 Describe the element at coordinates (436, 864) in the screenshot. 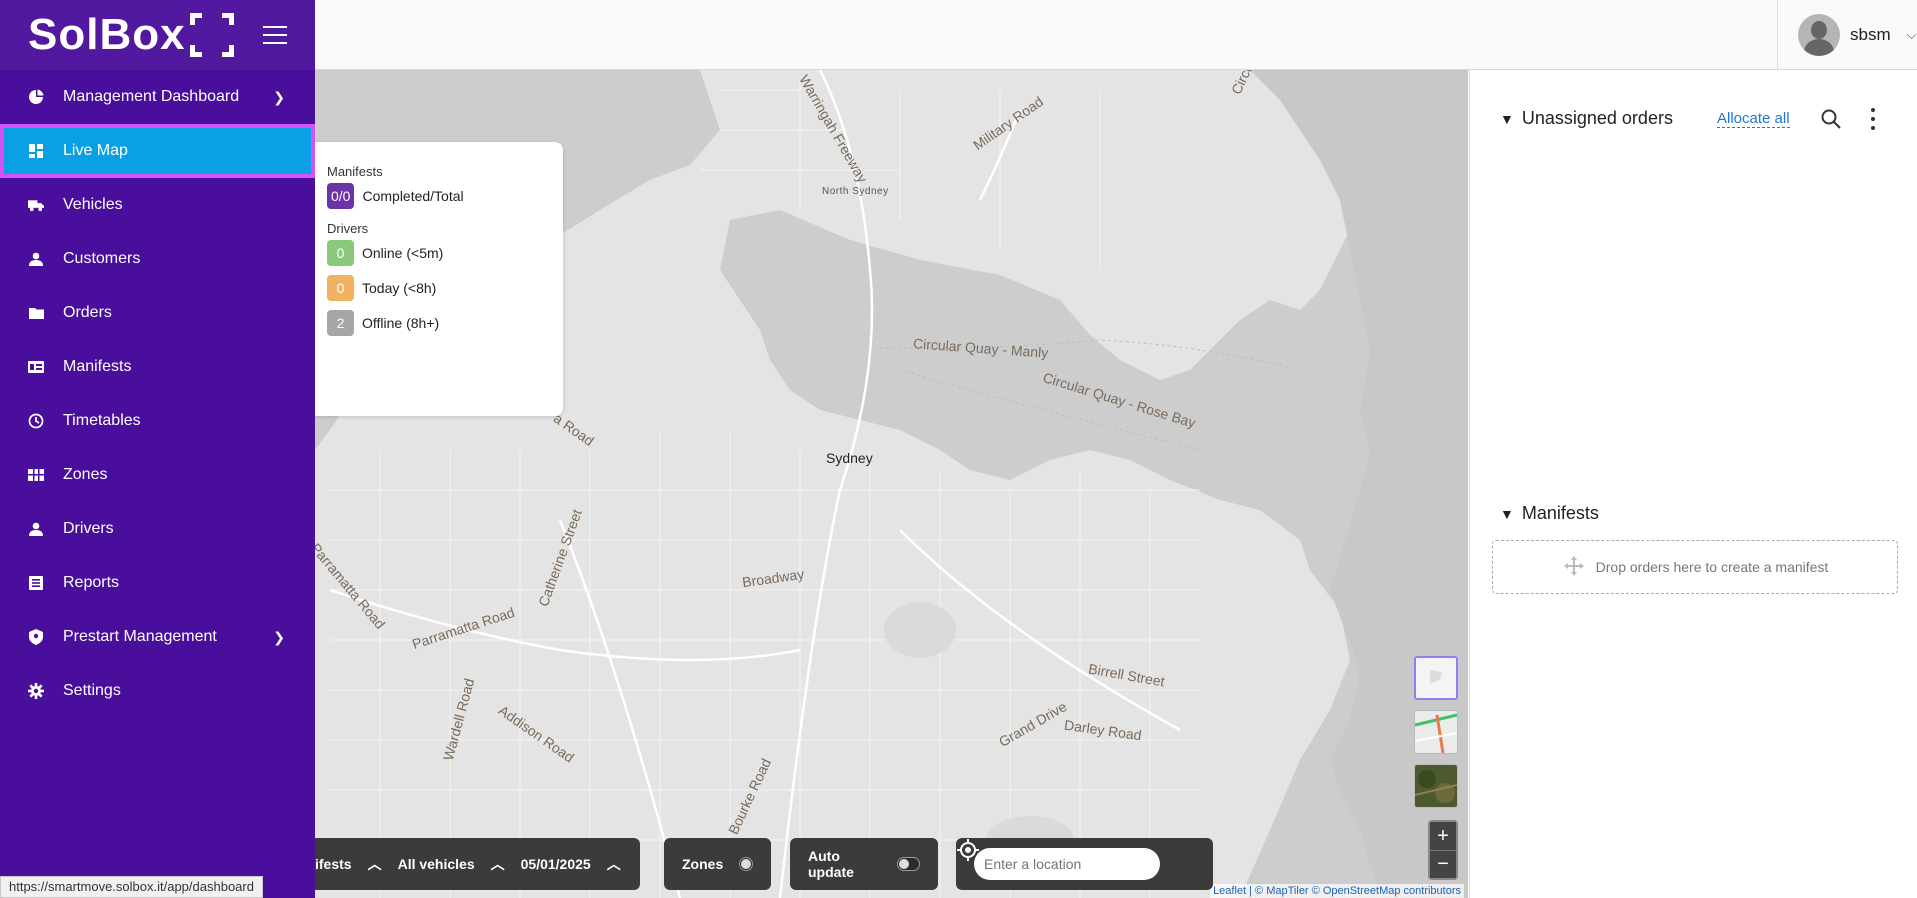

I see `vehicles-filter-label: All vehicles` at that location.